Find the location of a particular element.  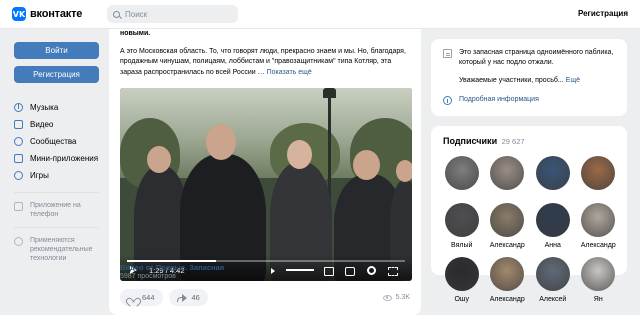

subtitles-icon is located at coordinates (350, 271).